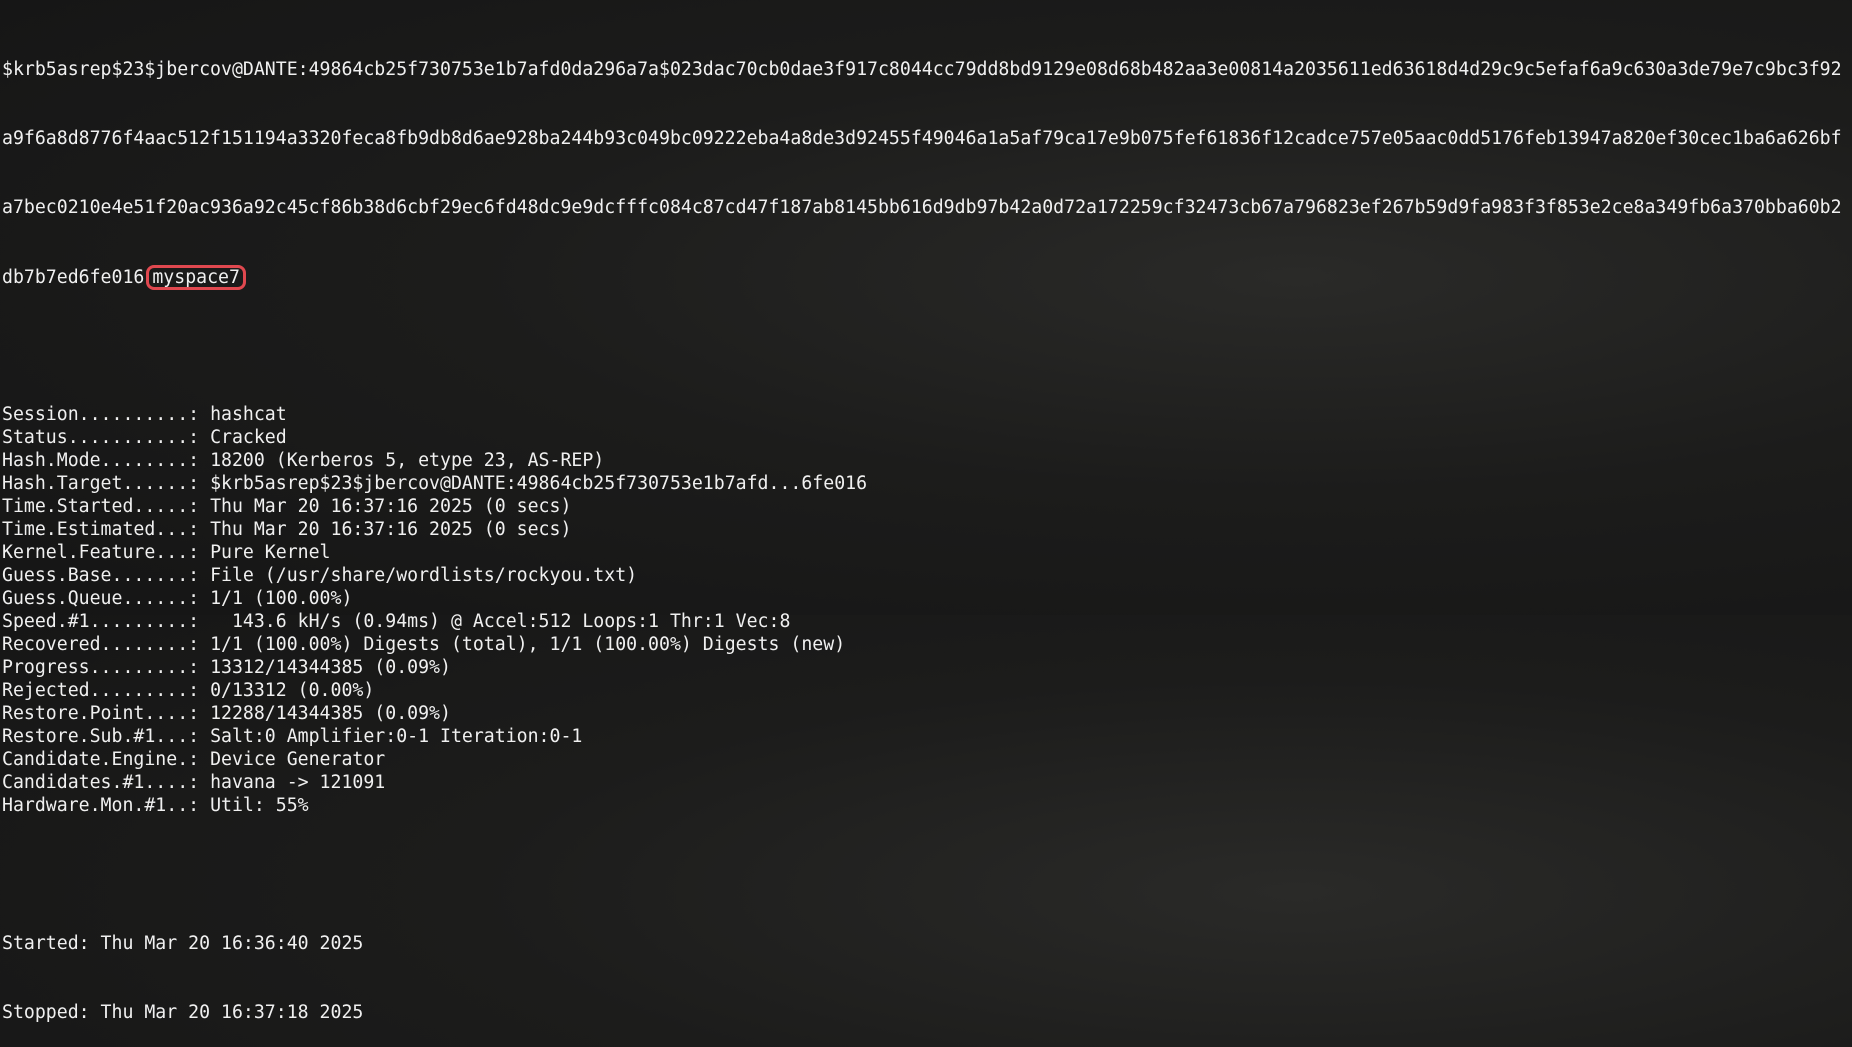  I want to click on status-label: Hardware.Mon.#1..:, so click(101, 805).